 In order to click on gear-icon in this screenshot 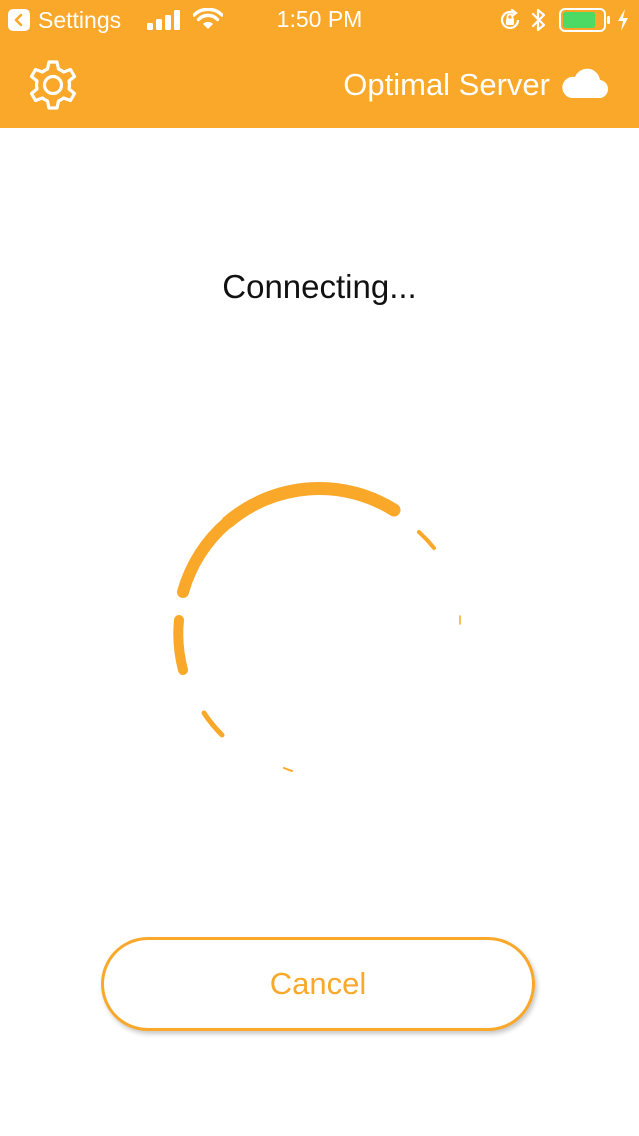, I will do `click(53, 85)`.